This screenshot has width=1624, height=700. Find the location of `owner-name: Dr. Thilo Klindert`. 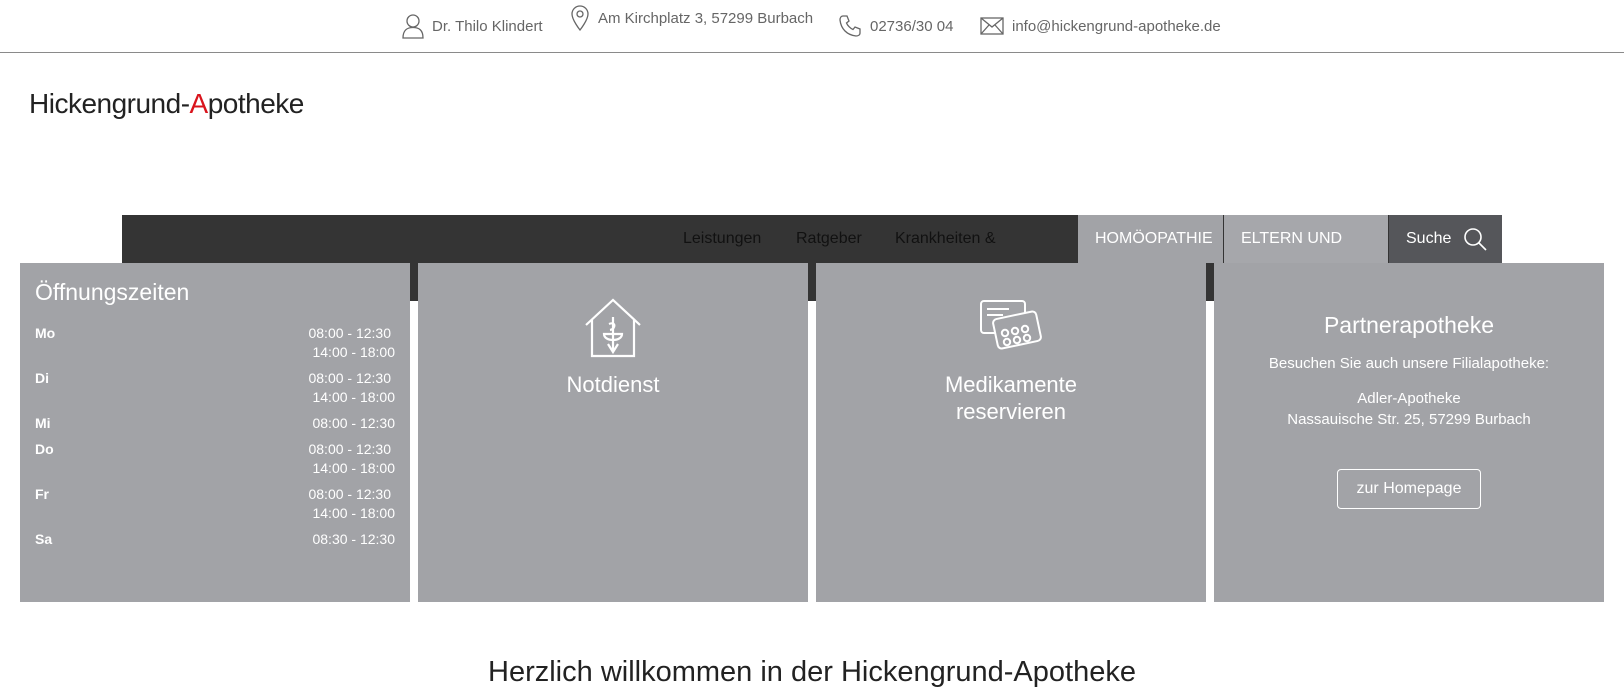

owner-name: Dr. Thilo Klindert is located at coordinates (487, 26).